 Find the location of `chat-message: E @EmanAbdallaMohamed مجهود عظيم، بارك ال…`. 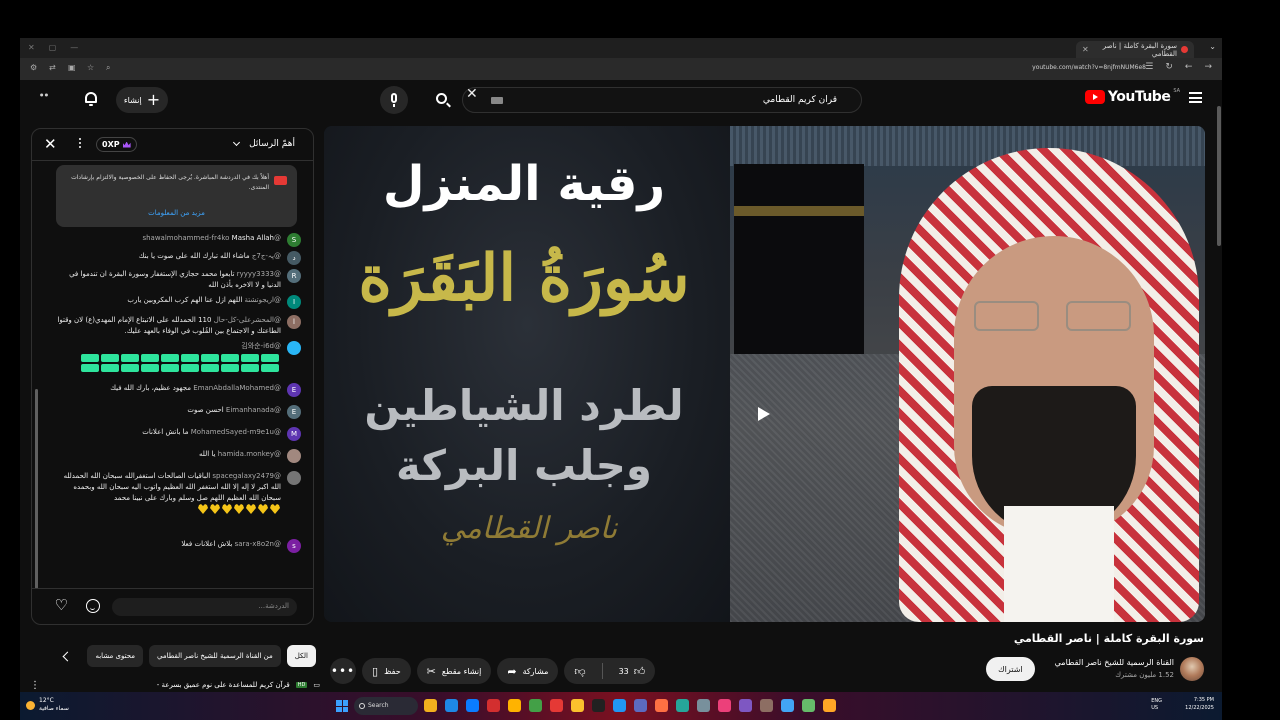

chat-message: E @EmanAbdallaMohamed مجهود عظيم، بارك ال… is located at coordinates (179, 390).